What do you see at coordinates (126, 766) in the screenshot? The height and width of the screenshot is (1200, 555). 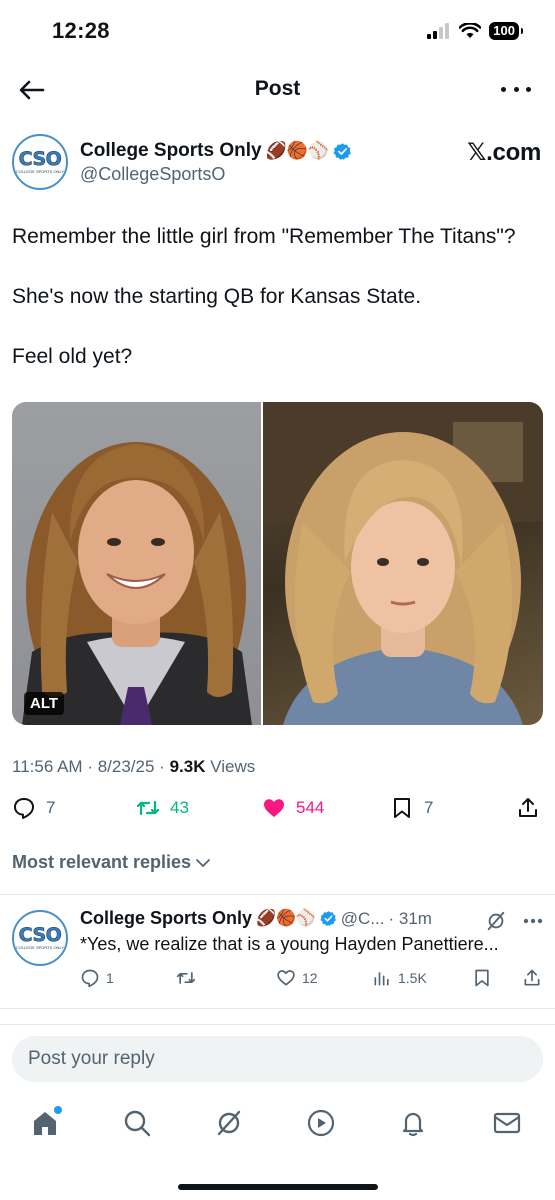 I see `post-date: 8/23/25` at bounding box center [126, 766].